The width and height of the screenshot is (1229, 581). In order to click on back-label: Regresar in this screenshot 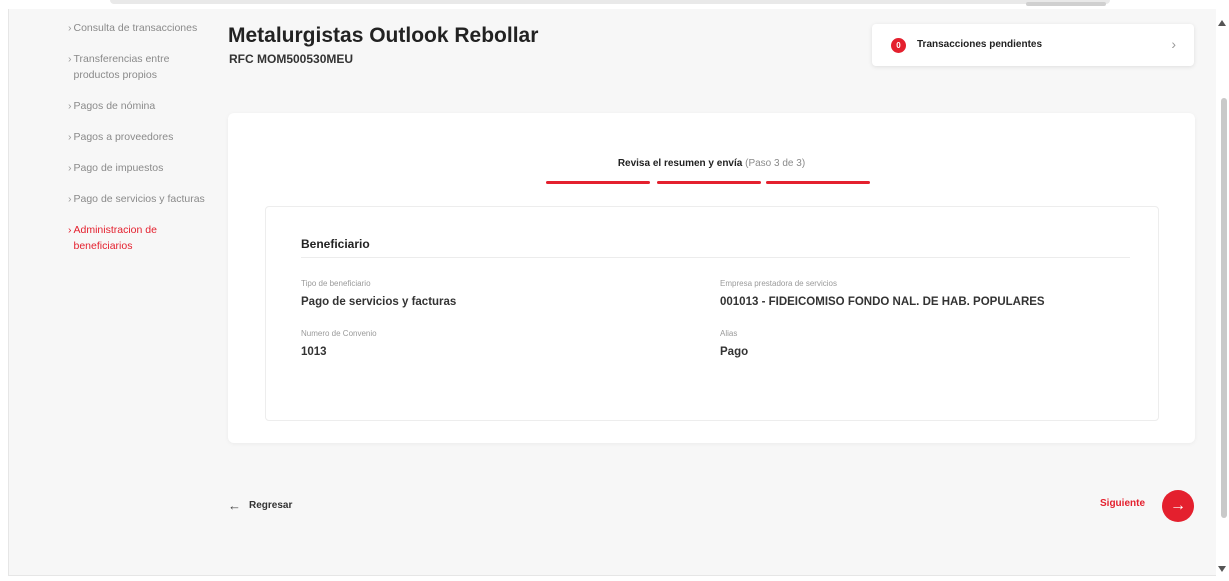, I will do `click(271, 505)`.